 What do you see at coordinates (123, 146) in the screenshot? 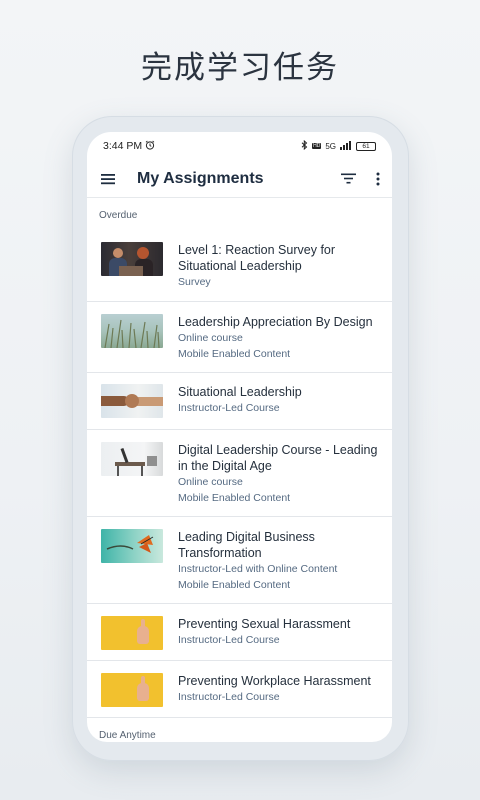
I see `status-time: 3:44 PM` at bounding box center [123, 146].